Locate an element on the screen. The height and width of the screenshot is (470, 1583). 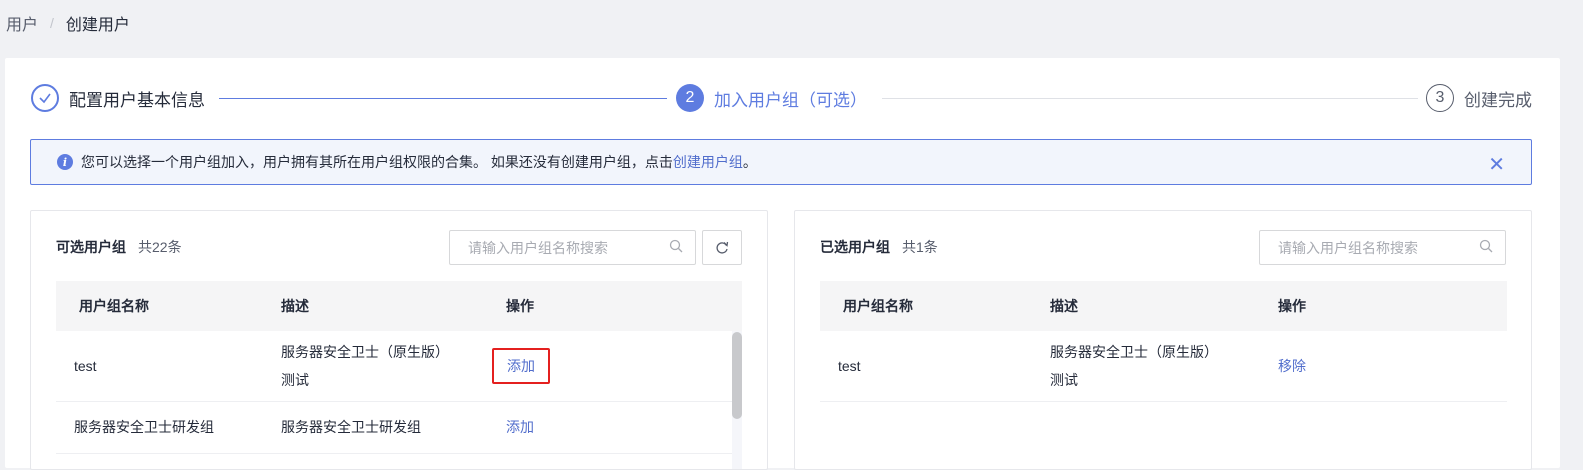
panel-count: 共22条 is located at coordinates (160, 247).